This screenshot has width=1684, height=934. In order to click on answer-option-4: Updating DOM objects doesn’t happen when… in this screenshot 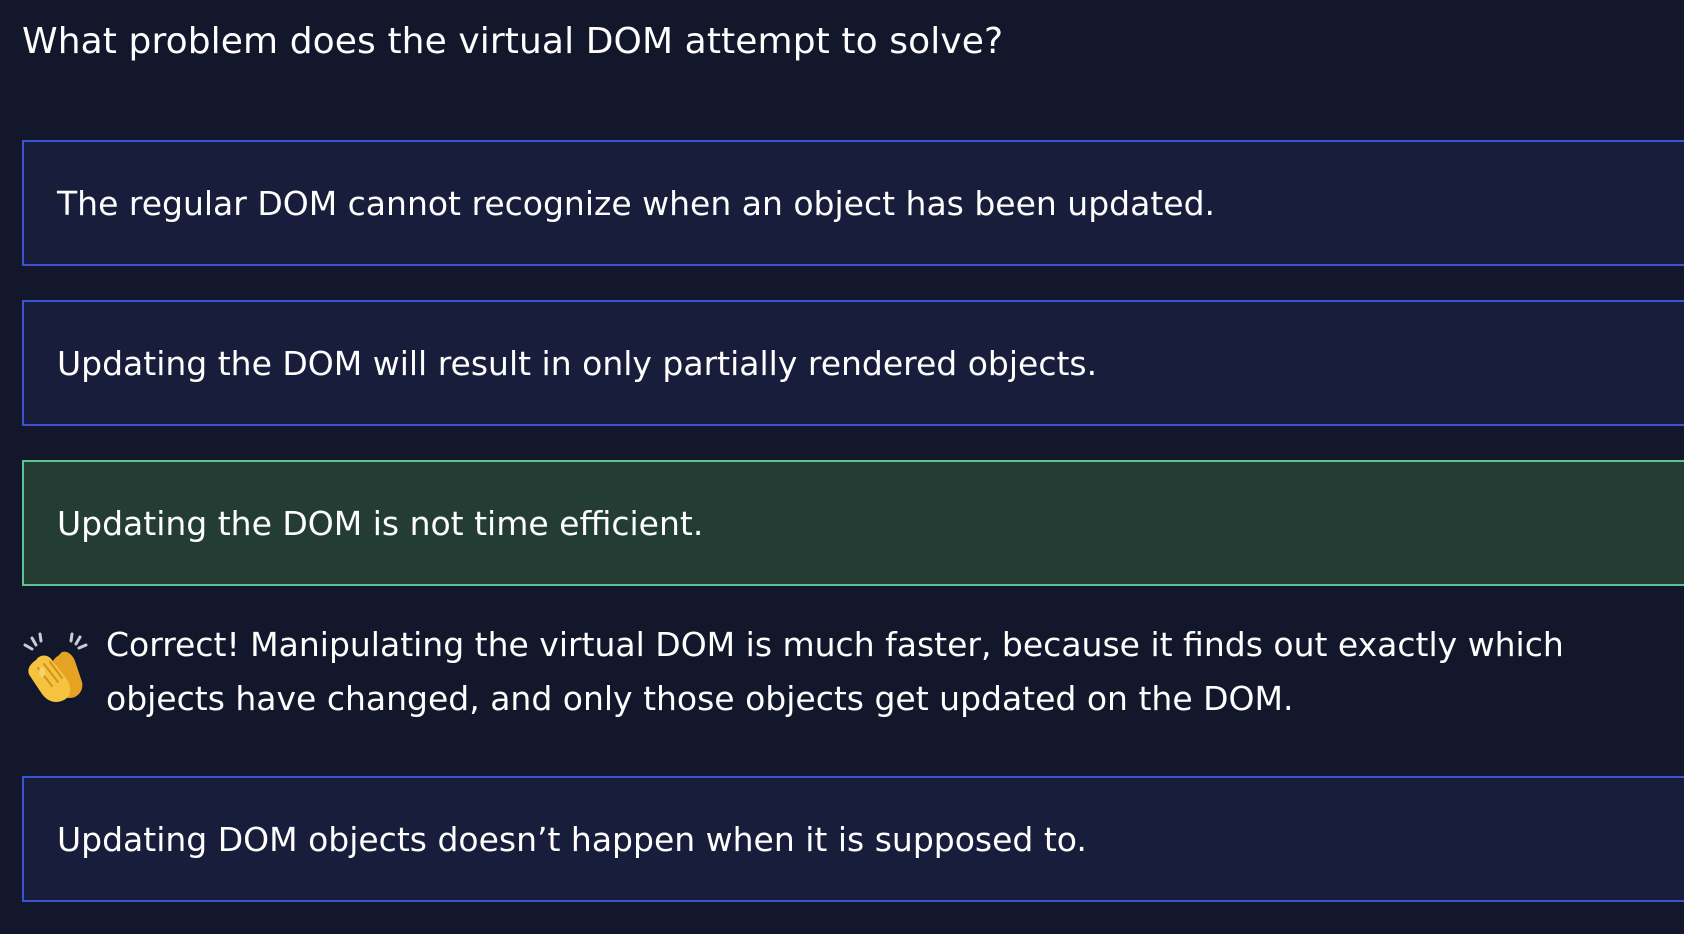, I will do `click(853, 839)`.